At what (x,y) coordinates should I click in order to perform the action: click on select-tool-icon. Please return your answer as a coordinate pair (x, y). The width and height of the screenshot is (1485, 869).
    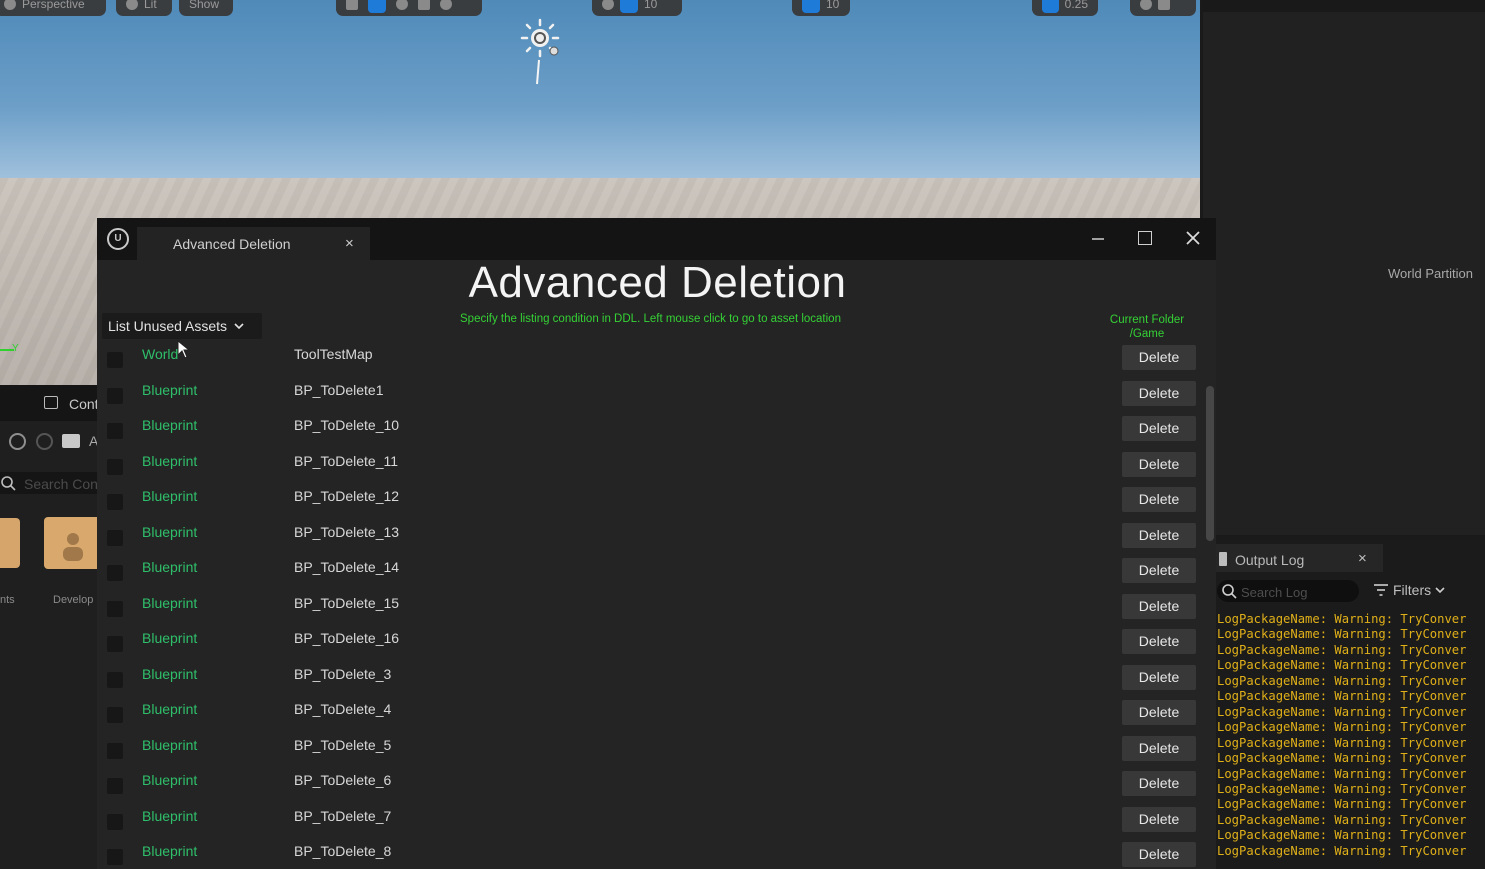
    Looking at the image, I should click on (352, 5).